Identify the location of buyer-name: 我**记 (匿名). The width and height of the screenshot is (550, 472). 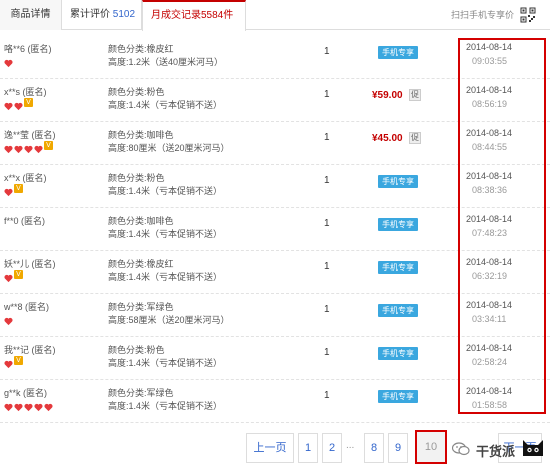
(30, 350).